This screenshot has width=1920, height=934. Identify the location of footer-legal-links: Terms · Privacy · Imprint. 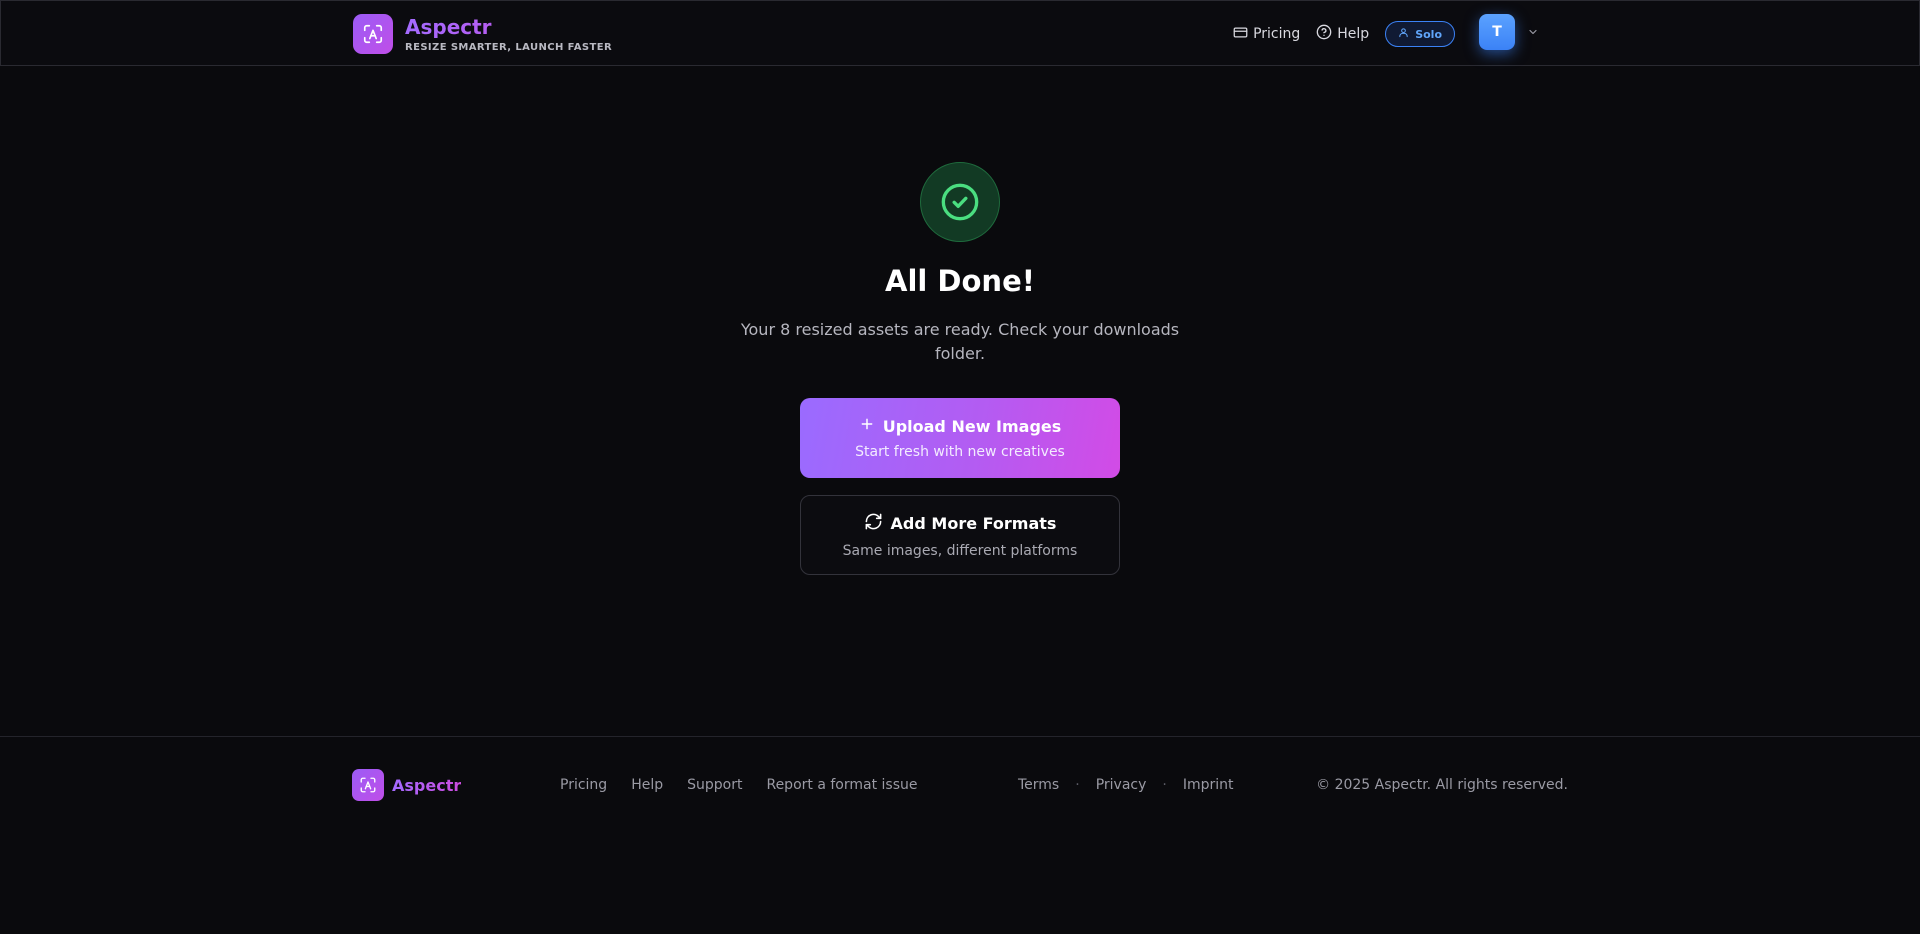
(1126, 785).